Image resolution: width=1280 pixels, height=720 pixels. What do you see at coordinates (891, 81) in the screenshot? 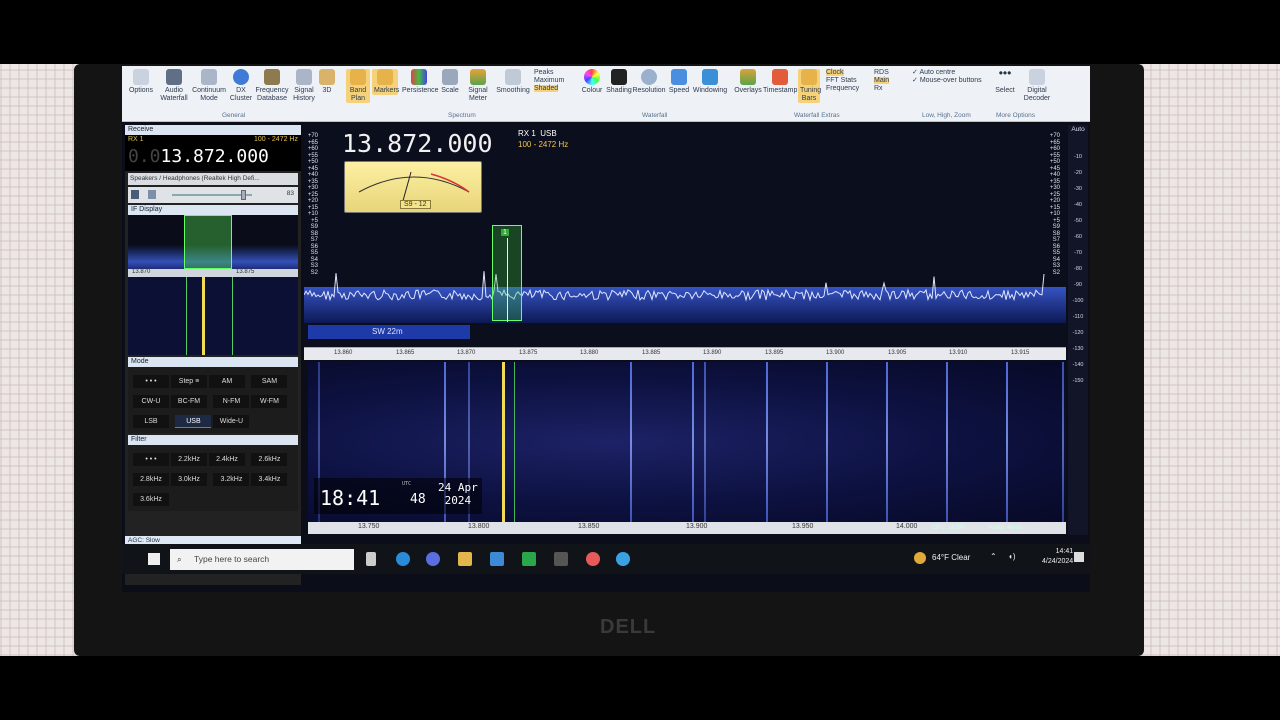
I see `rds-options: RDS Main Rx` at bounding box center [891, 81].